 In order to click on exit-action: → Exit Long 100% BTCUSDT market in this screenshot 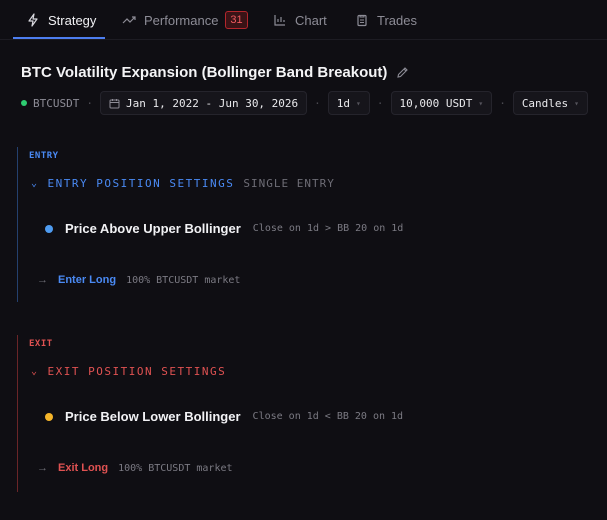, I will do `click(135, 468)`.